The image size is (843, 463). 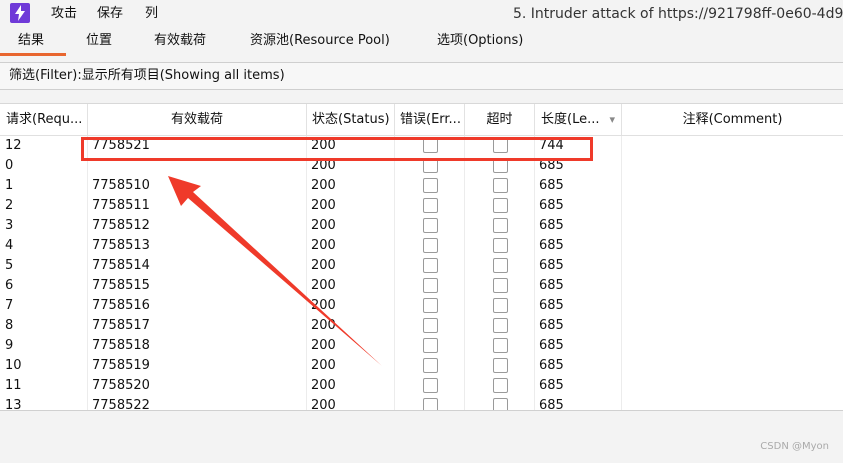 I want to click on watermark: CSDN @Myon⁠, so click(x=794, y=446).